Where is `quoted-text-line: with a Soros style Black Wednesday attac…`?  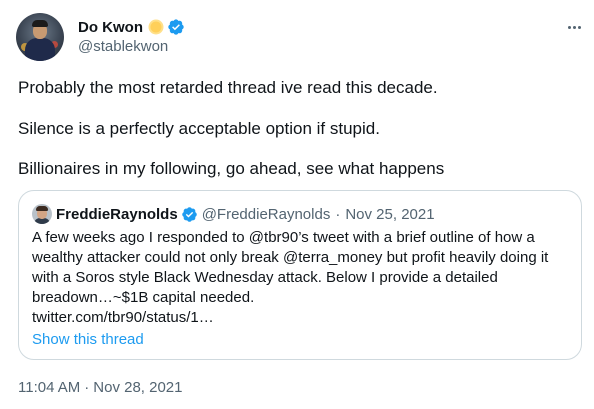 quoted-text-line: with a Soros style Black Wednesday attac… is located at coordinates (265, 277).